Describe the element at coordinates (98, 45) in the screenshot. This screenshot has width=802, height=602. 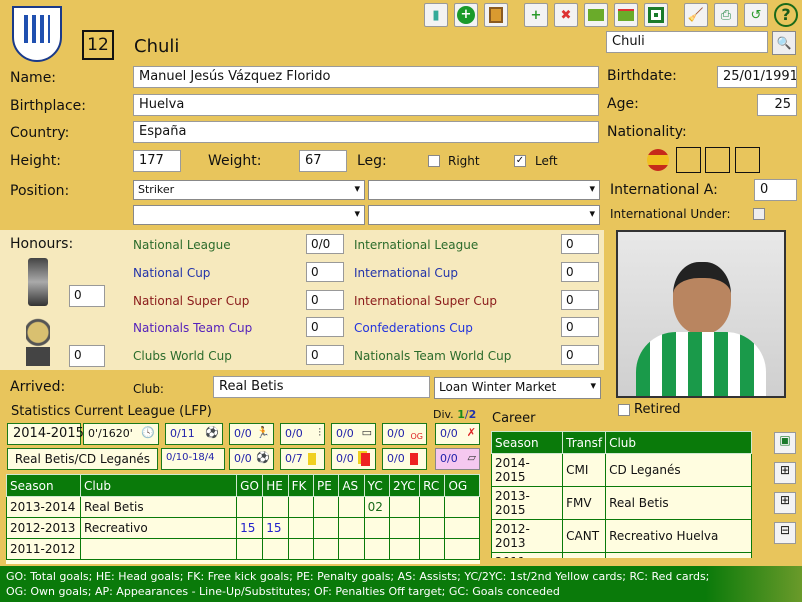
I see `player-number: 12` at that location.